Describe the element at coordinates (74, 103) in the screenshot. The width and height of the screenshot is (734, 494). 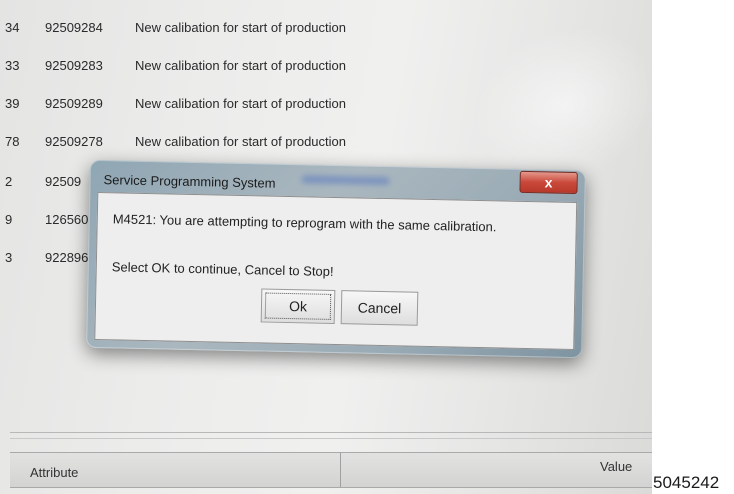
I see `calibration-number: 92509289` at that location.